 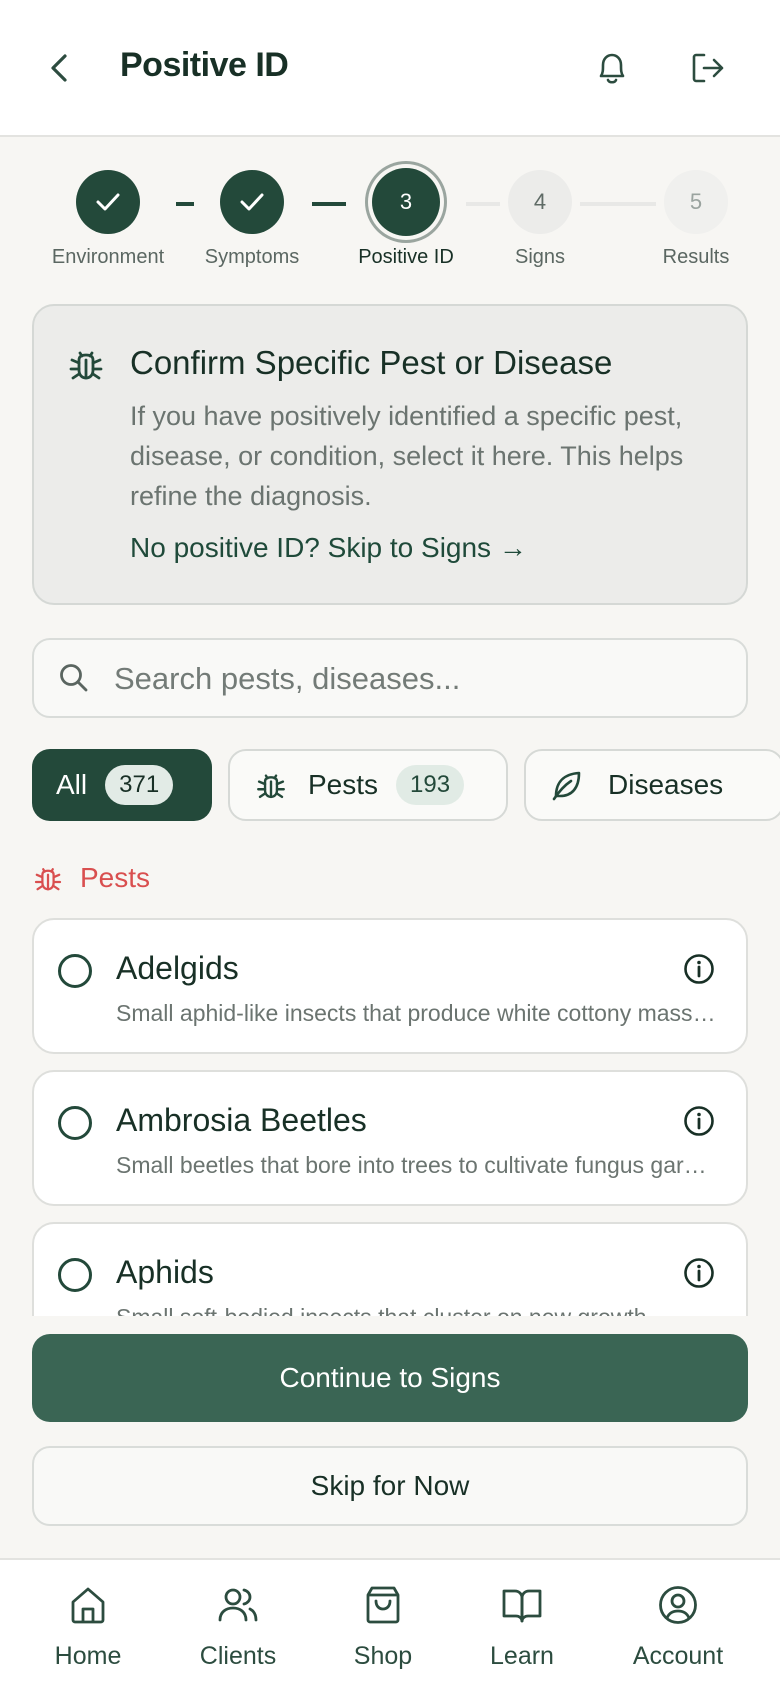 I want to click on skip-button: Skip for Now, so click(x=390, y=1486).